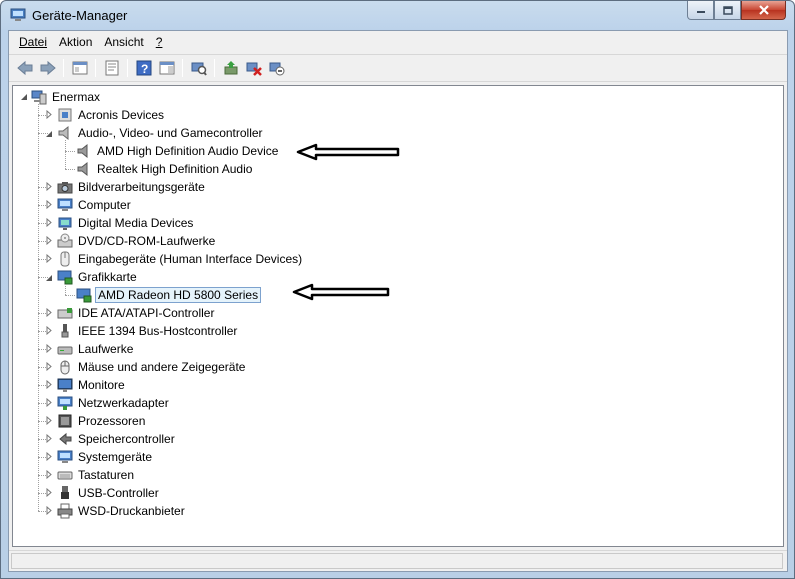  Describe the element at coordinates (111, 115) in the screenshot. I see `tree-category: Acronis Devices` at that location.